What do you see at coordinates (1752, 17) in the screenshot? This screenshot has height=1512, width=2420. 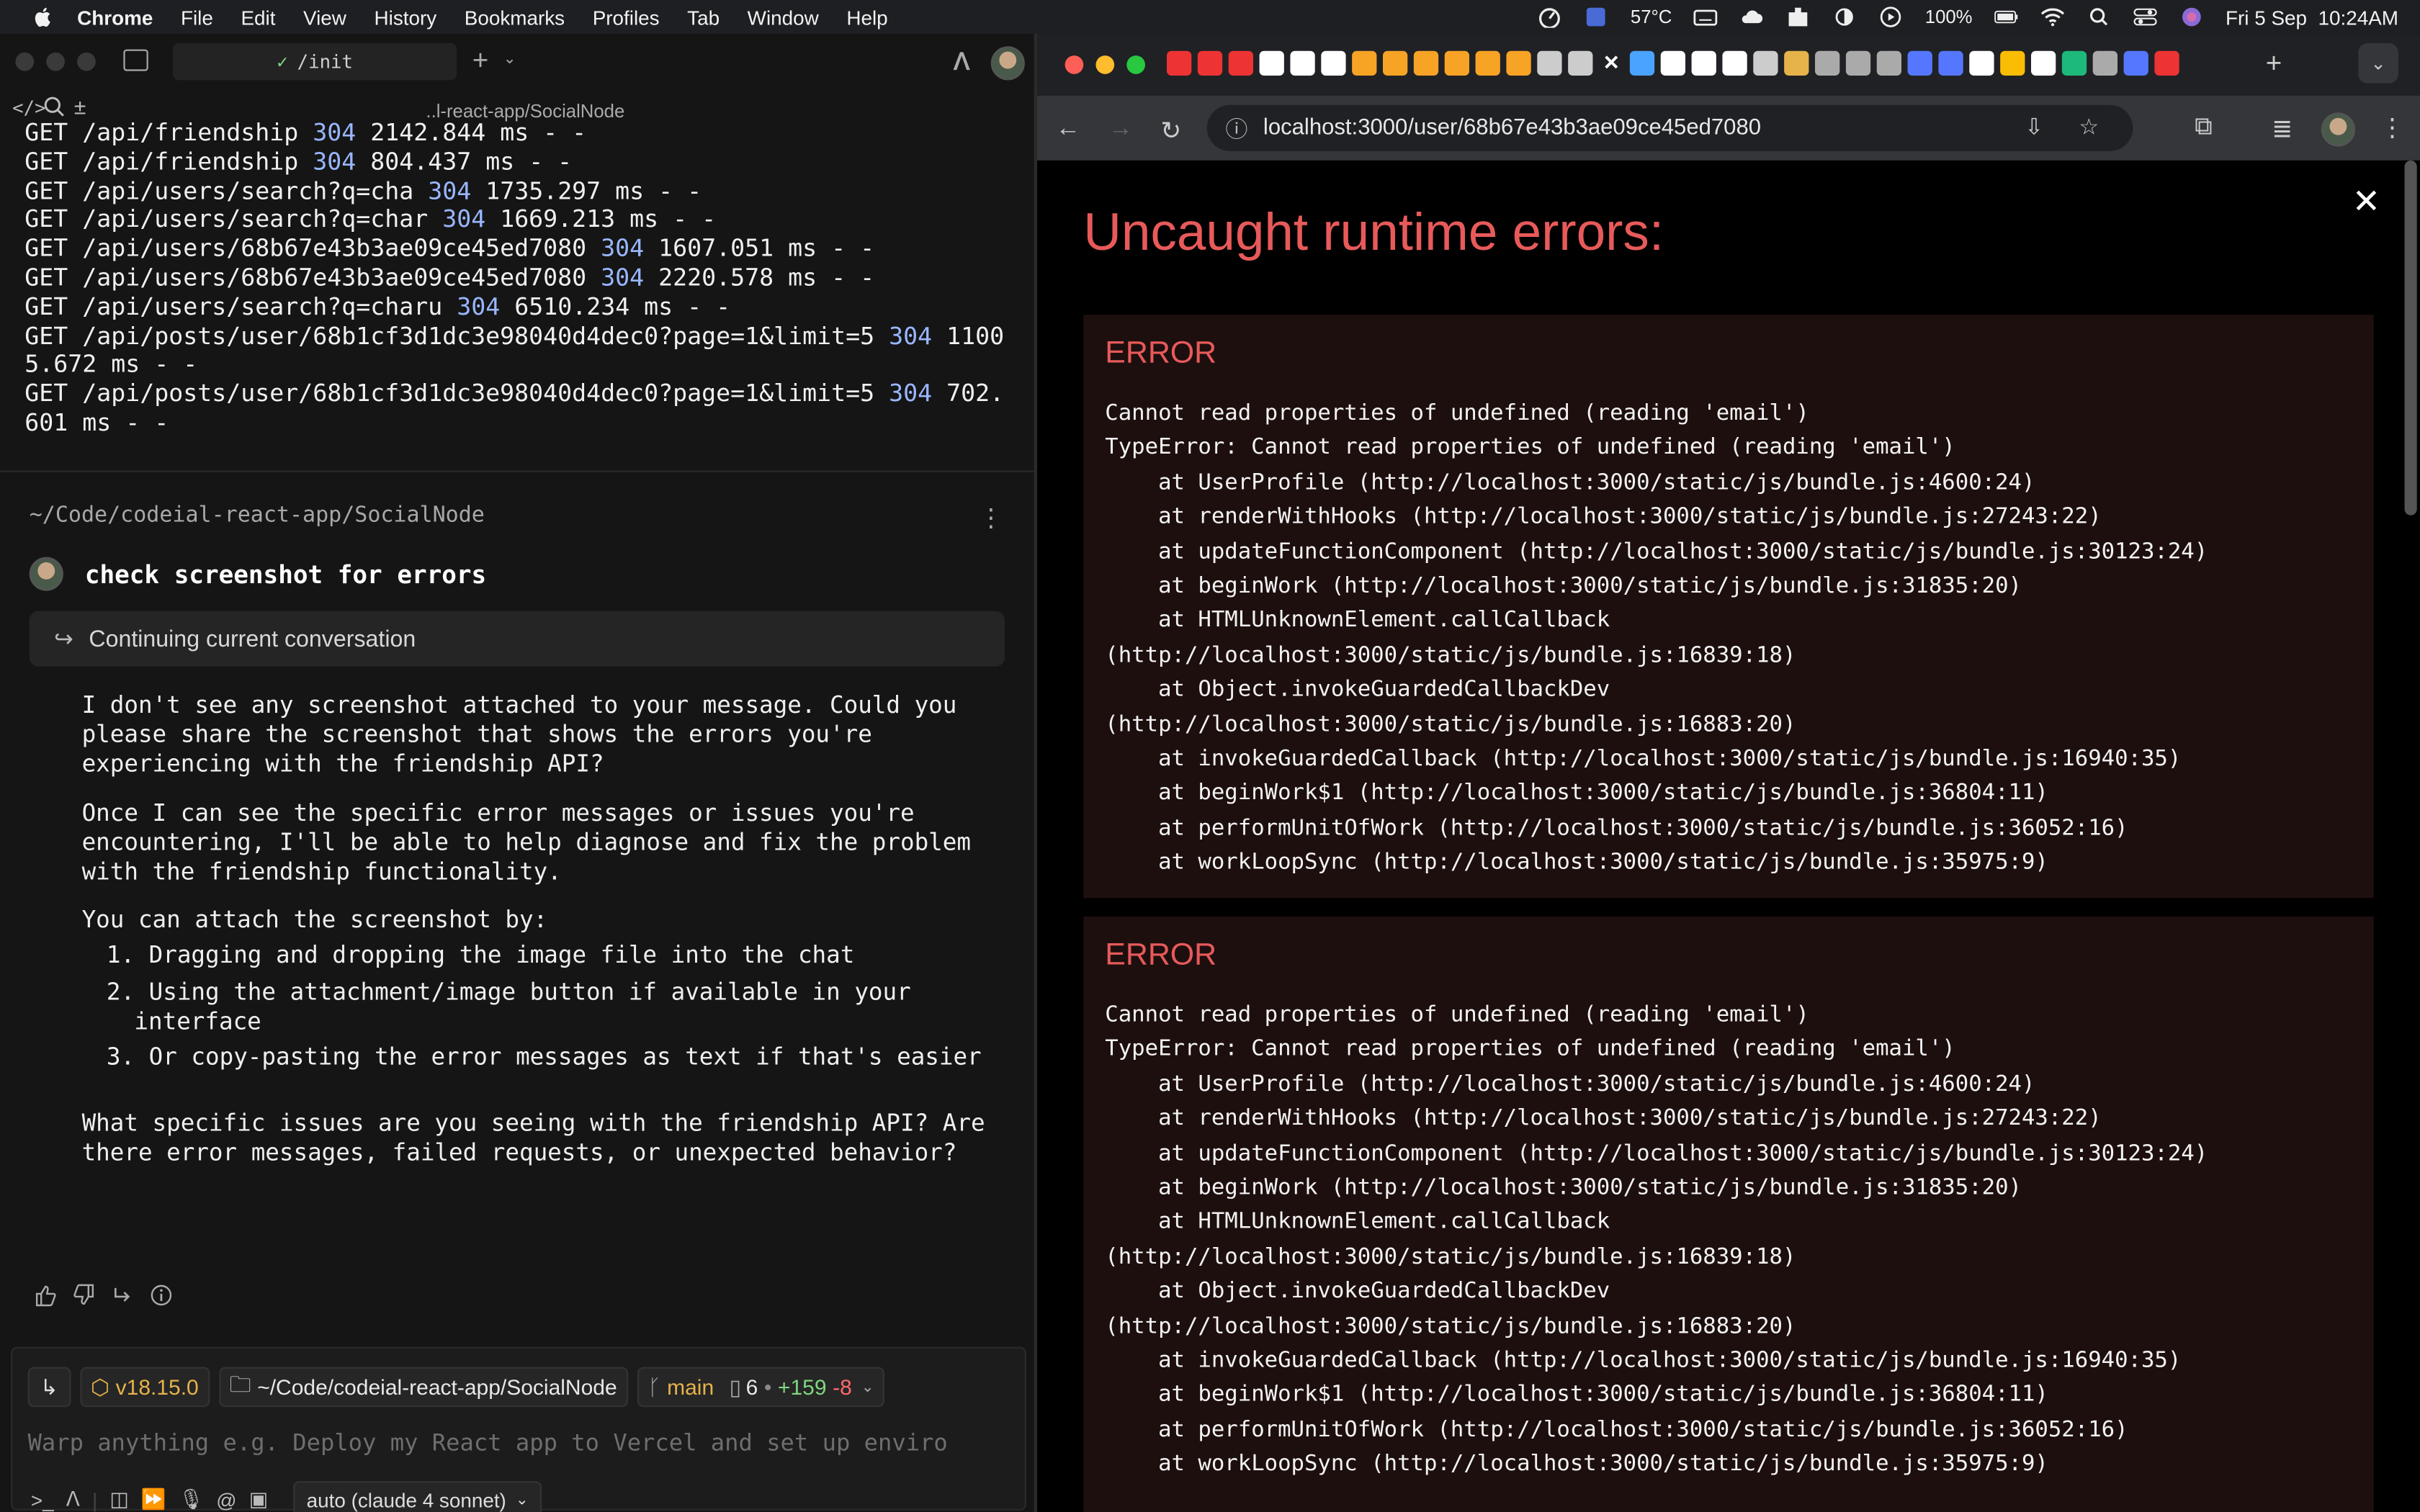 I see `cloud-icon` at bounding box center [1752, 17].